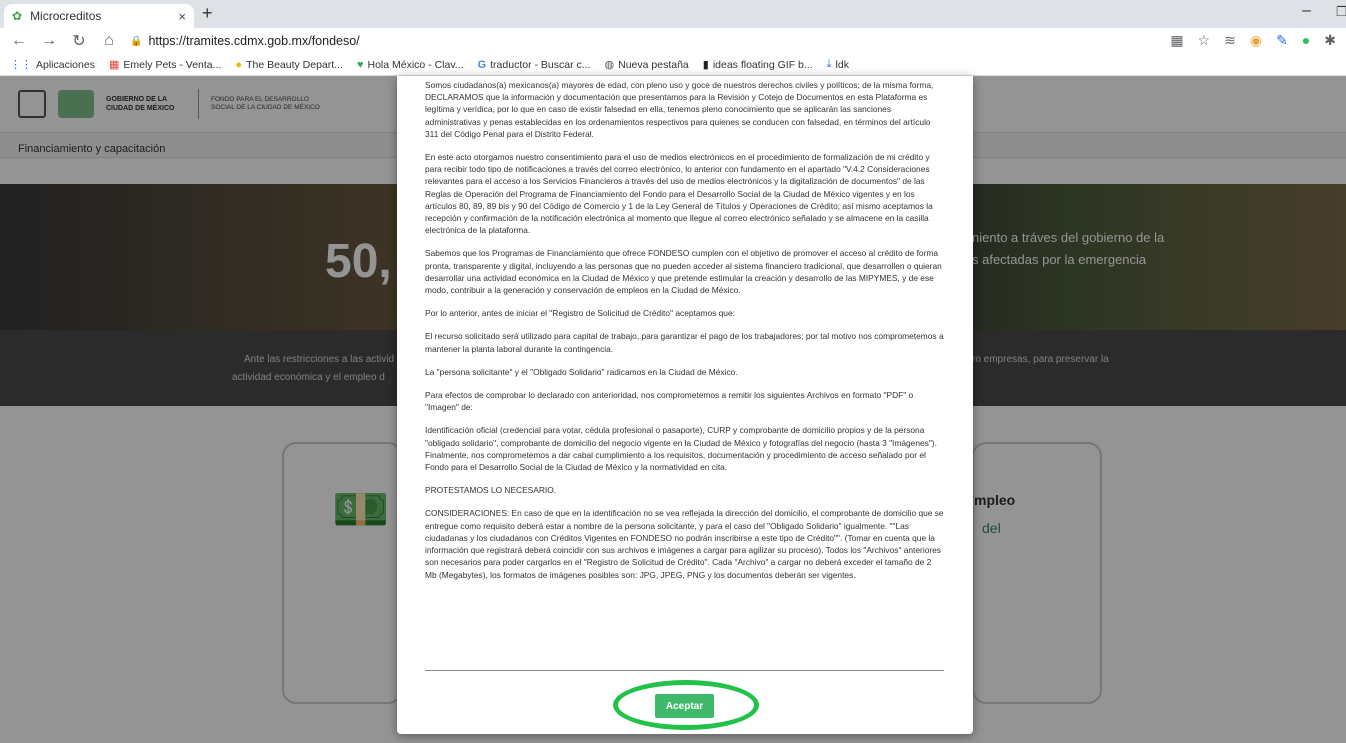 The width and height of the screenshot is (1346, 743). What do you see at coordinates (182, 16) in the screenshot?
I see `tab-close-icon: ×` at bounding box center [182, 16].